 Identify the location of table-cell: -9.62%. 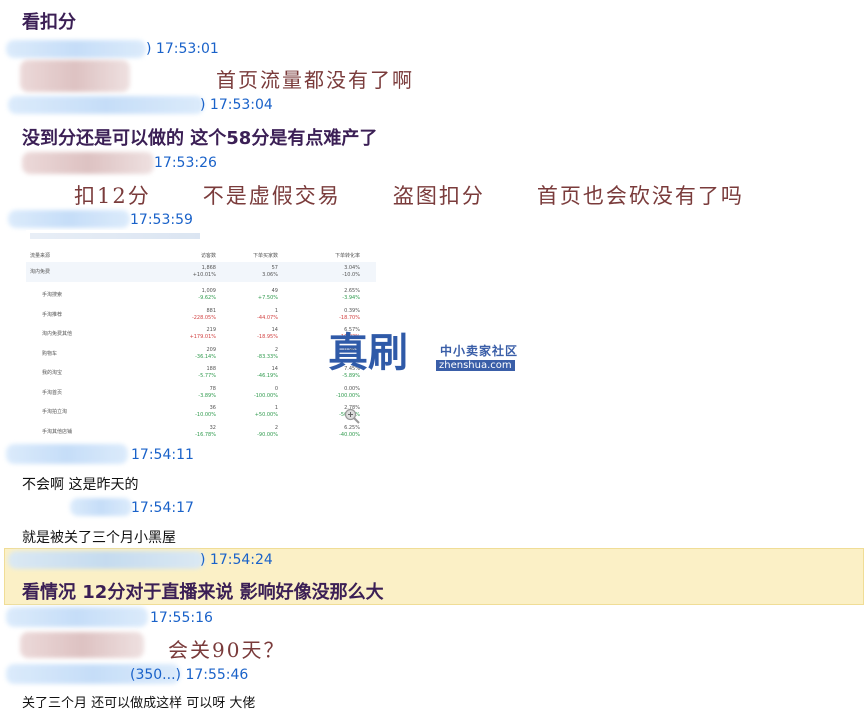
(207, 298).